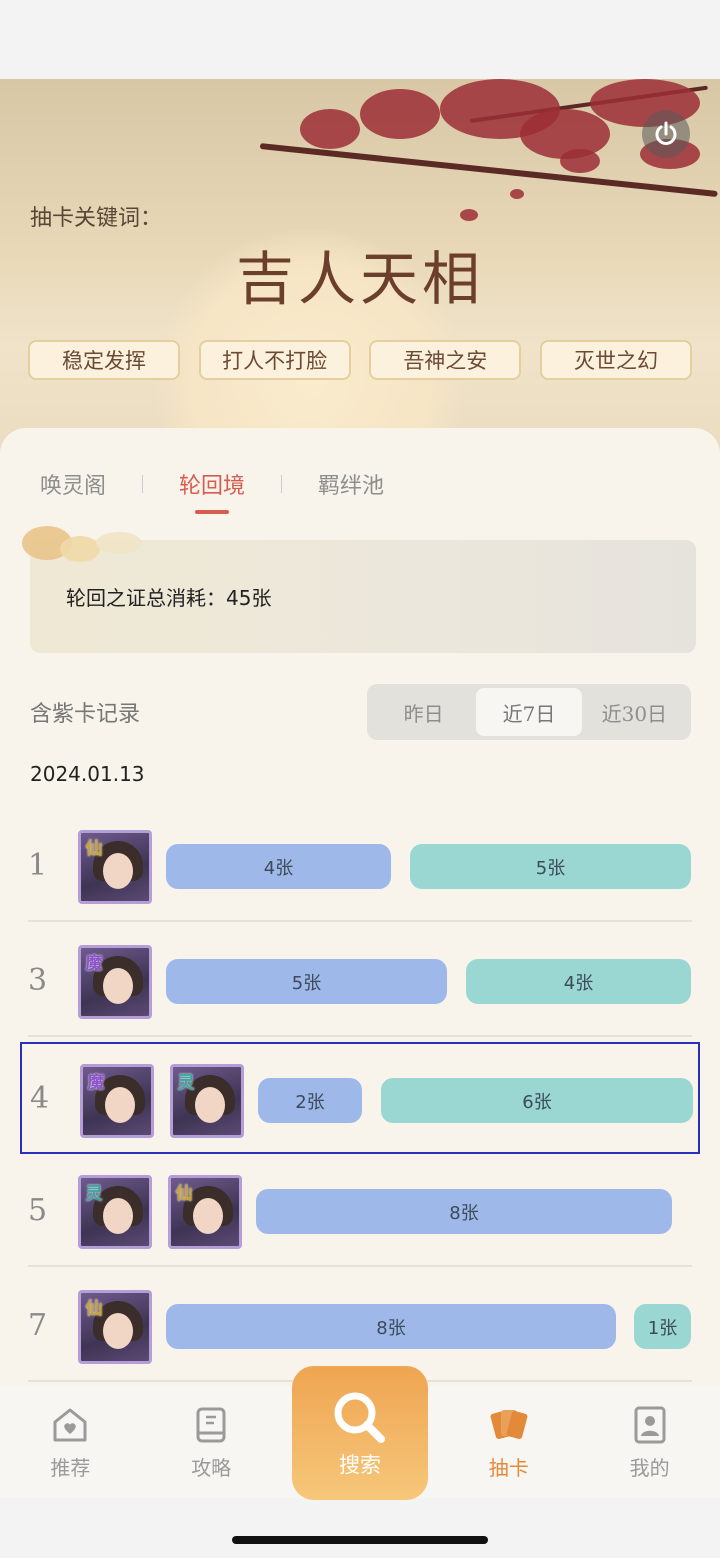 The width and height of the screenshot is (720, 1558). I want to click on pool-tabs: 唤灵阁 轮回境 羁绊池, so click(212, 491).